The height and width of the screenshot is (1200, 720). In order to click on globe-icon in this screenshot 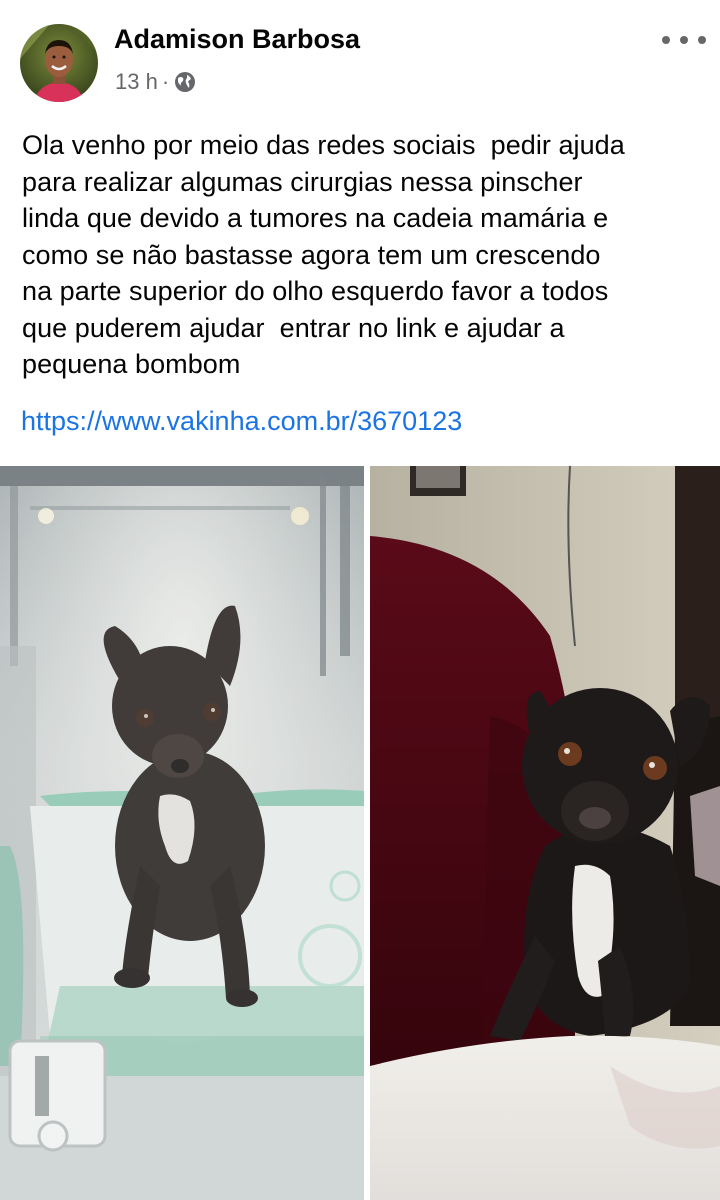, I will do `click(185, 82)`.